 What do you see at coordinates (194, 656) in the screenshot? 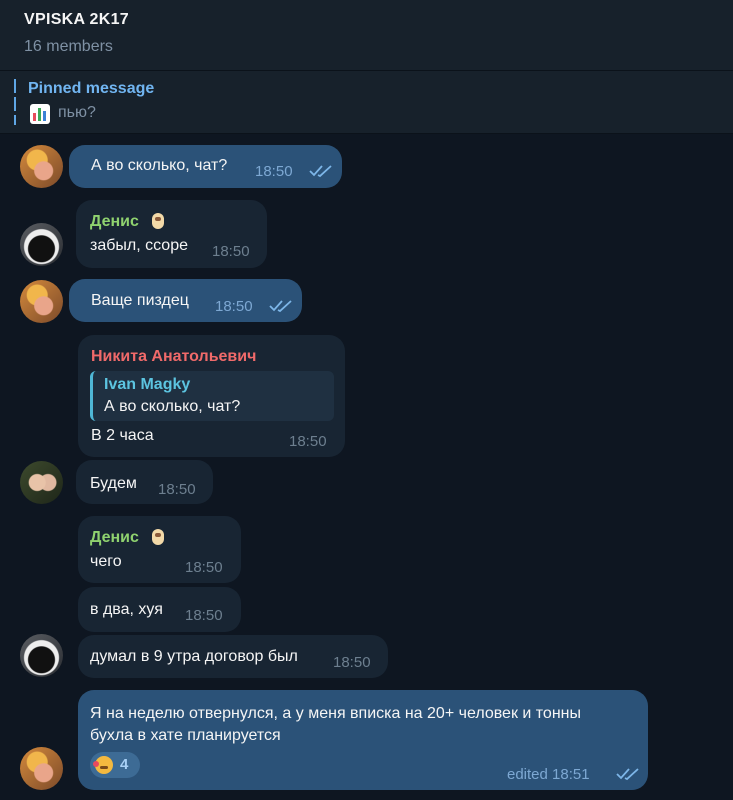
I see `message-text: думал в 9 утра договор был` at bounding box center [194, 656].